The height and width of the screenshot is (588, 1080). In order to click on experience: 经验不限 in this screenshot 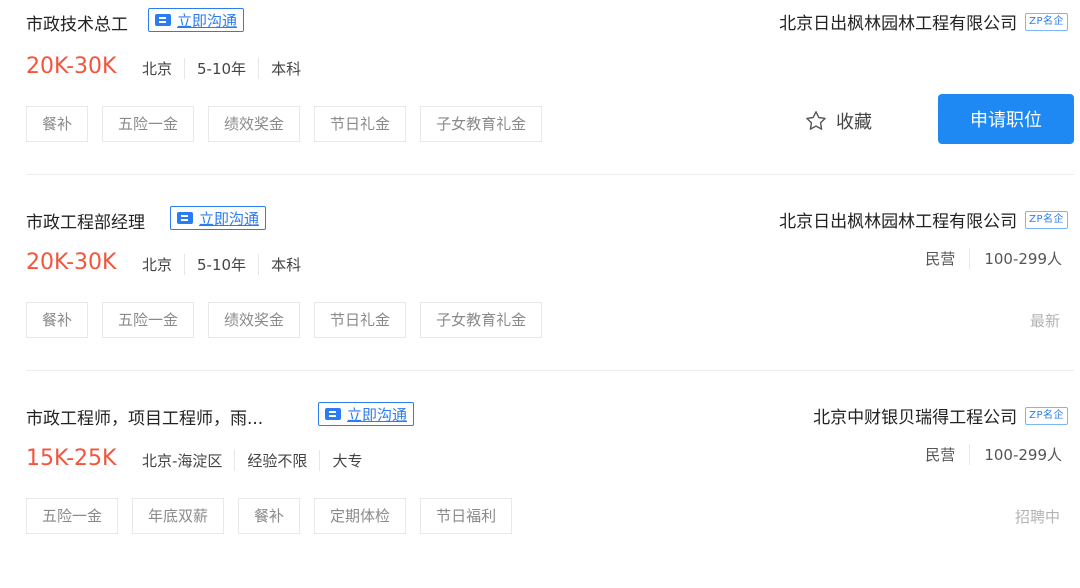, I will do `click(276, 460)`.